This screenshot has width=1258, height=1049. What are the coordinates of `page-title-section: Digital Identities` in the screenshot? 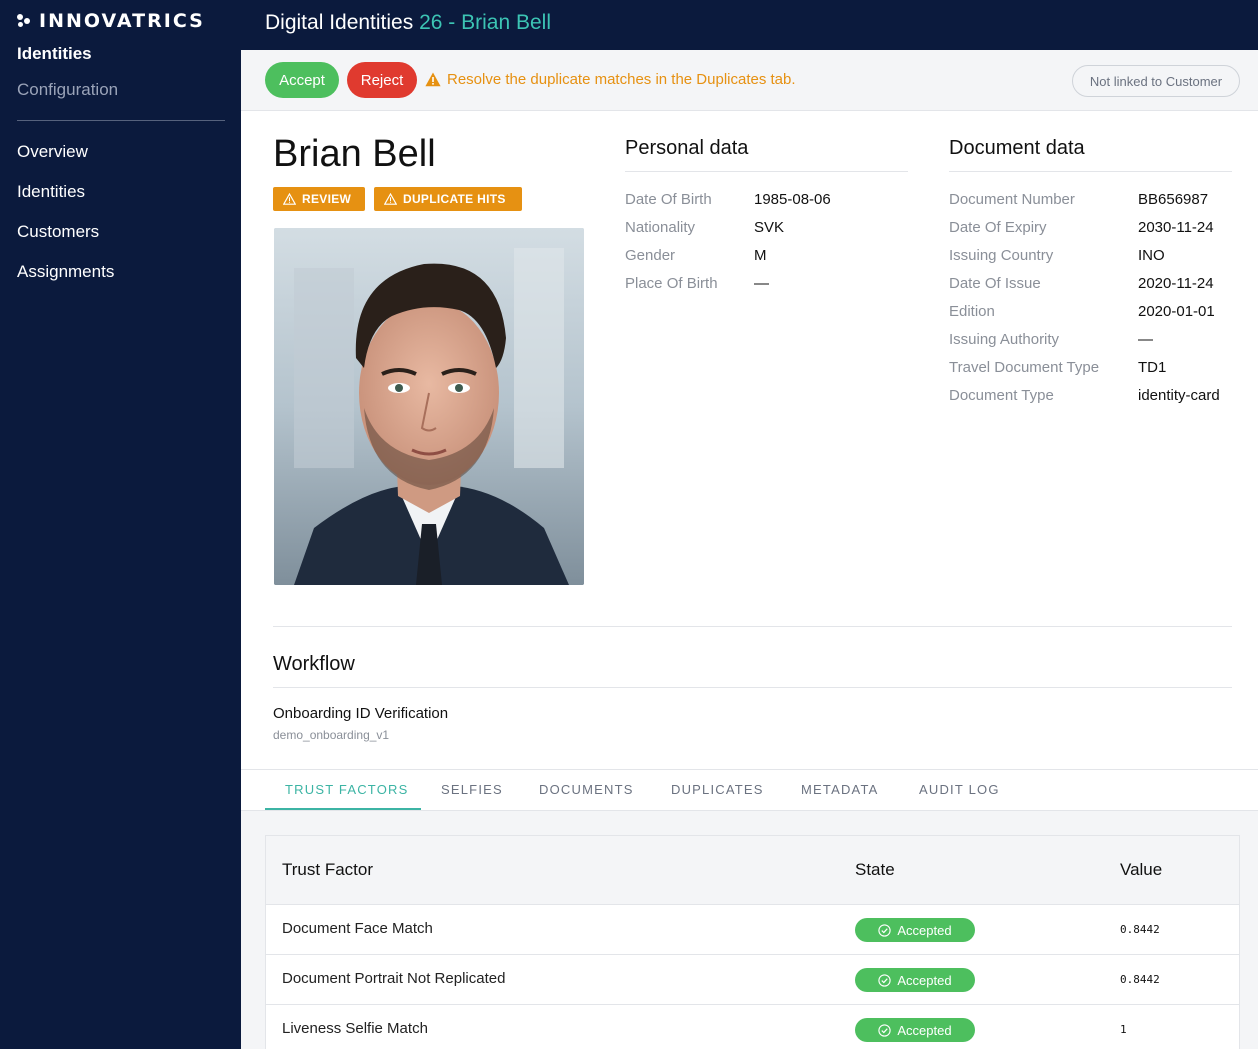 It's located at (339, 22).